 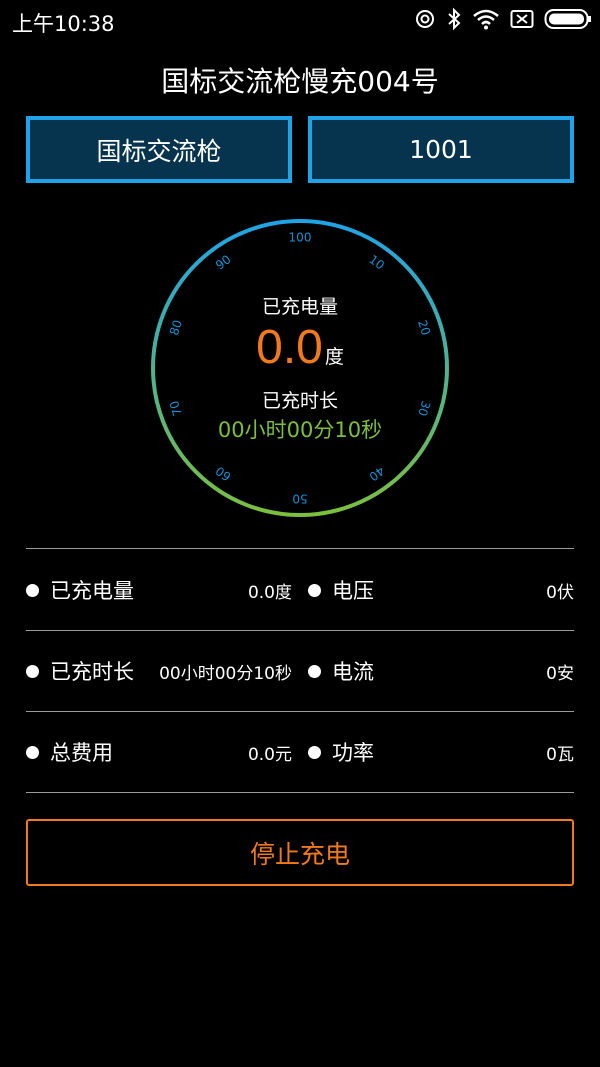 What do you see at coordinates (441, 752) in the screenshot?
I see `detail-power: 功率 0瓦` at bounding box center [441, 752].